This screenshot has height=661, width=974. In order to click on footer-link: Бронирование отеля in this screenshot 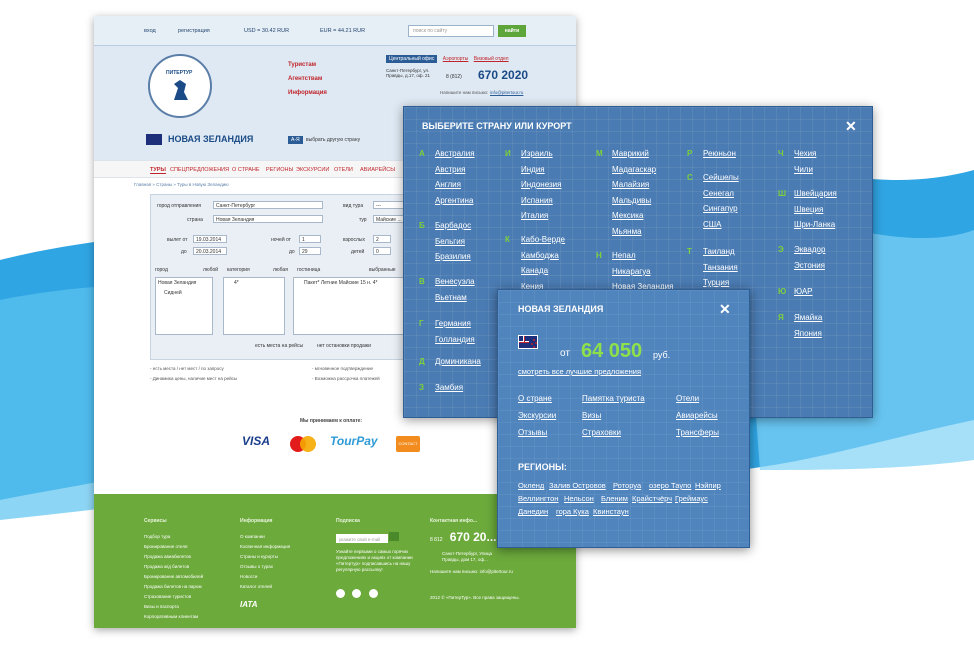, I will do `click(173, 547)`.